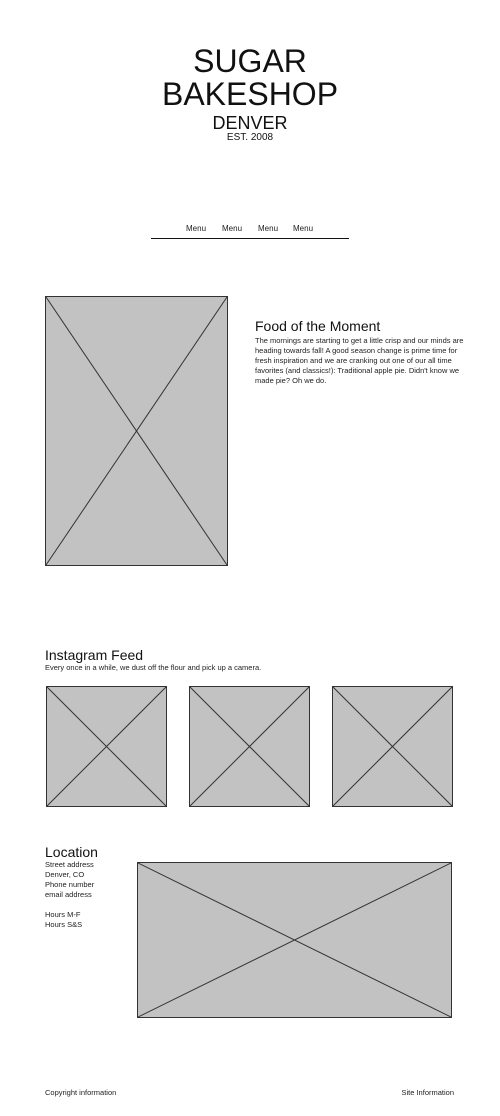 This screenshot has height=1116, width=500. What do you see at coordinates (303, 229) in the screenshot?
I see `nav-item-menu-4: Menu` at bounding box center [303, 229].